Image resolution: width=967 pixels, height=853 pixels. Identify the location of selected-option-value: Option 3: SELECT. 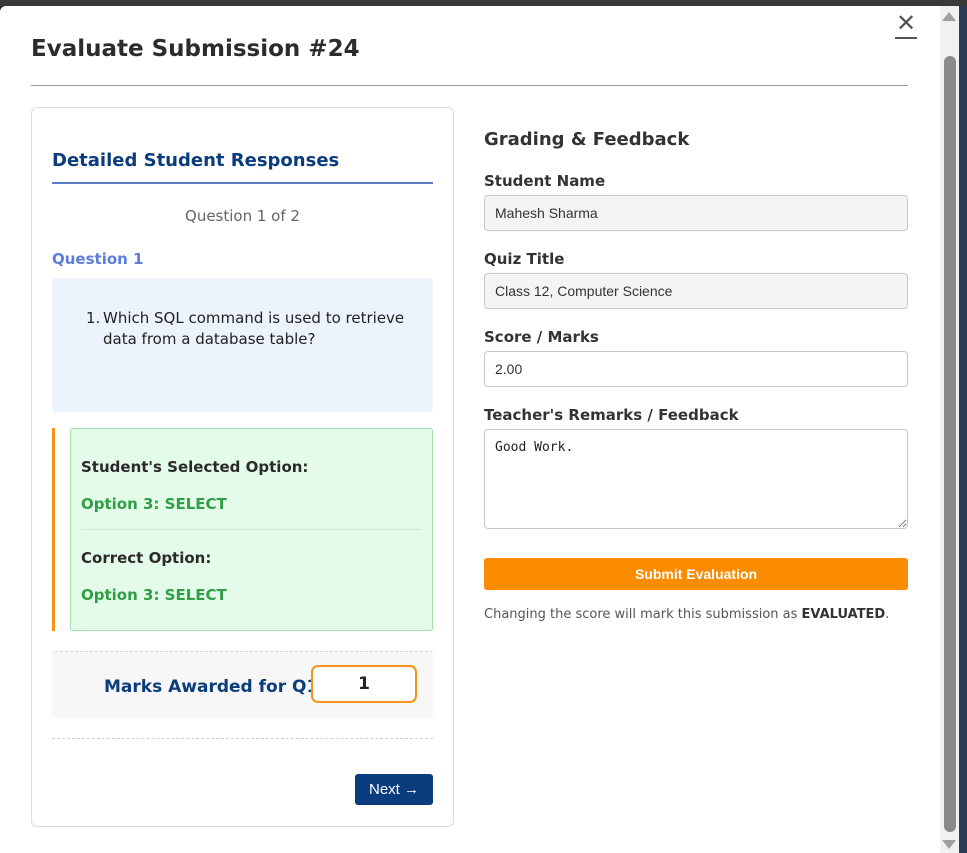
(154, 504).